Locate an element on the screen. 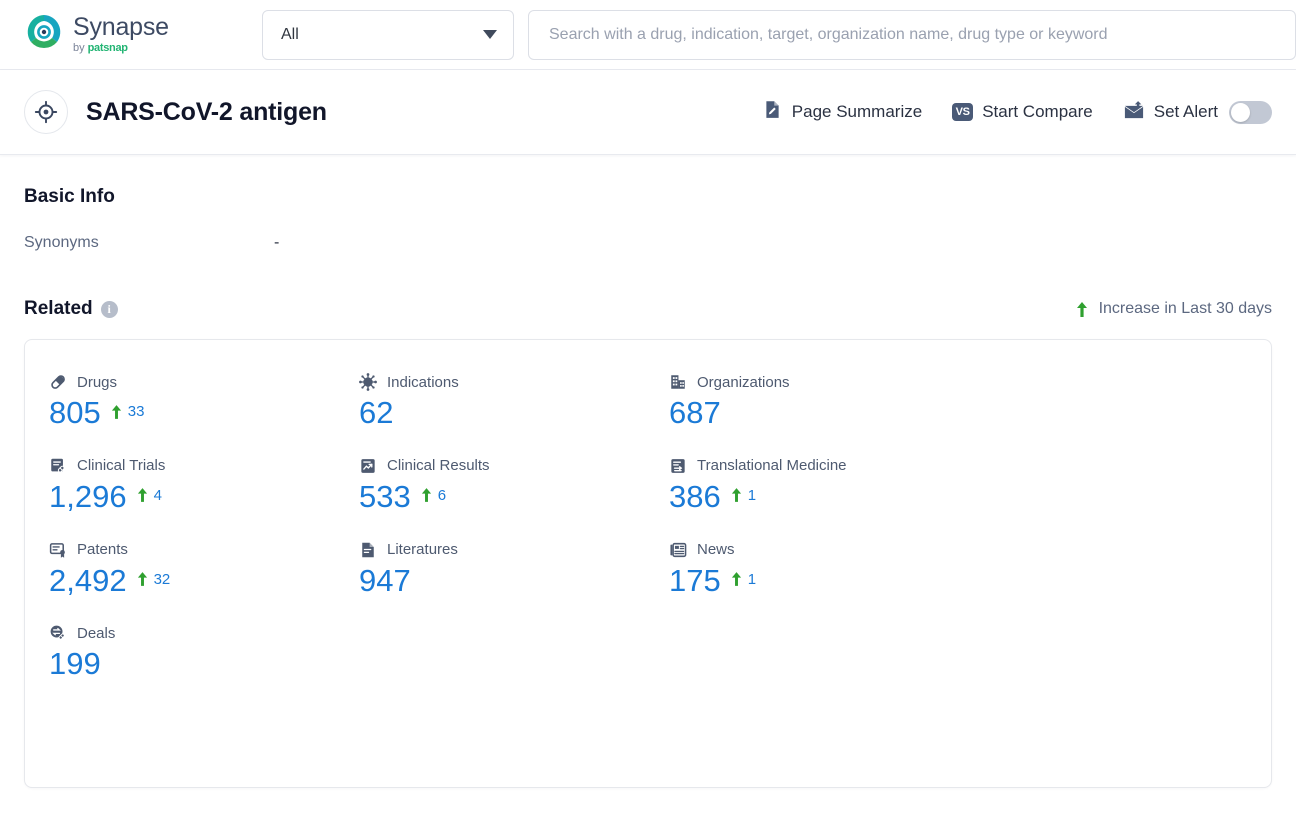 Image resolution: width=1296 pixels, height=838 pixels. start-compare-label: Start Compare is located at coordinates (1037, 111).